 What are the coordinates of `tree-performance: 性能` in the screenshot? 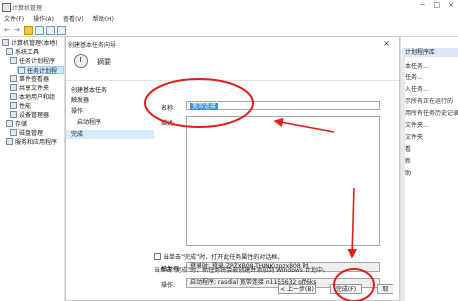 It's located at (20, 106).